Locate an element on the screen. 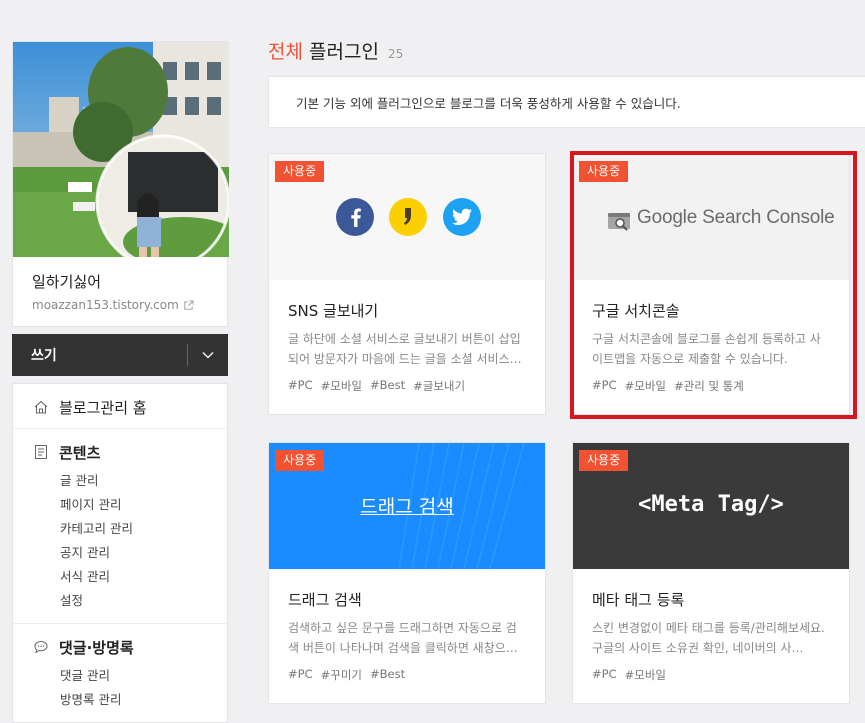 The height and width of the screenshot is (723, 865). home-icon is located at coordinates (41, 407).